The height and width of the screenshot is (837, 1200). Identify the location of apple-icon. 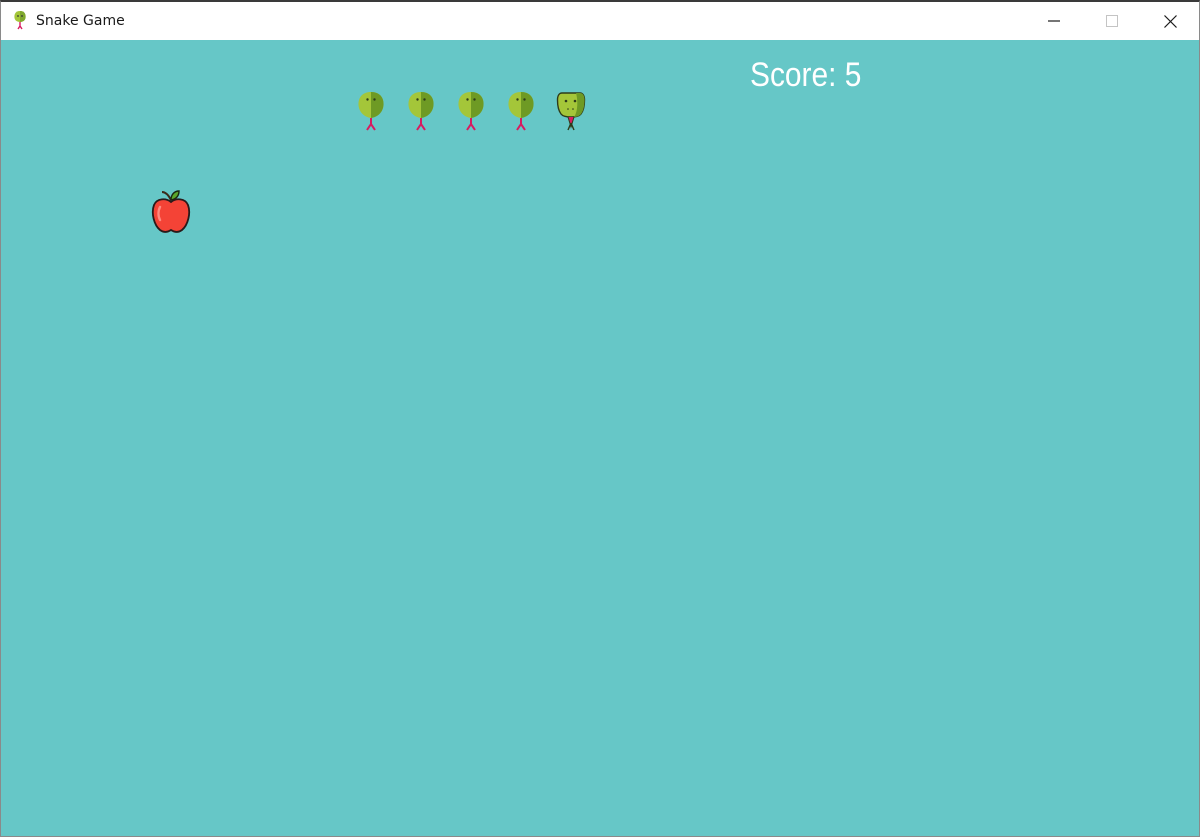
(171, 211).